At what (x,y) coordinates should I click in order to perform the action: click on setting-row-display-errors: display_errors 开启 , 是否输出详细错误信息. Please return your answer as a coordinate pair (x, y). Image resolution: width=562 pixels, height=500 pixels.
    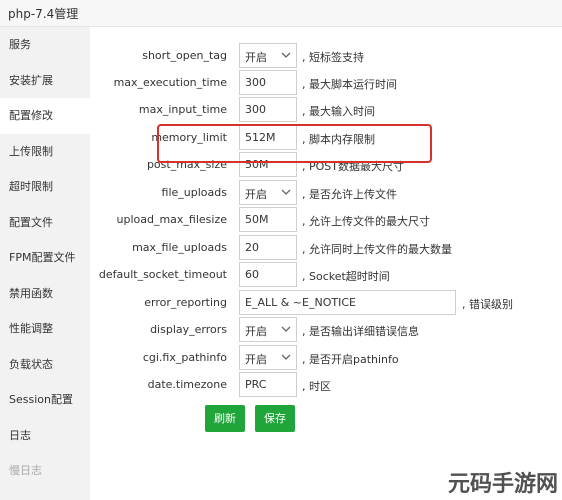
    Looking at the image, I should click on (326, 330).